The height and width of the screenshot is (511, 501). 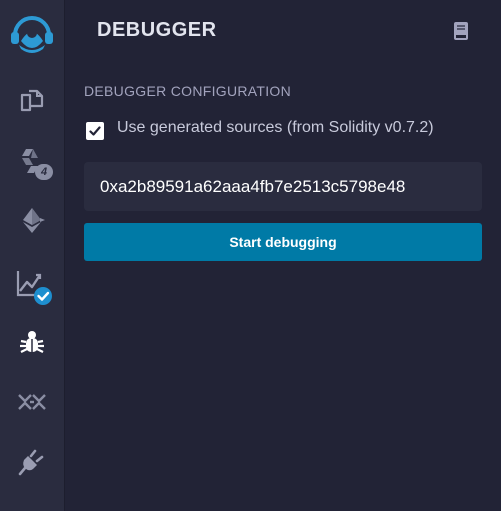 I want to click on sidebar-item-solidity-compiler: 4, so click(x=32, y=162).